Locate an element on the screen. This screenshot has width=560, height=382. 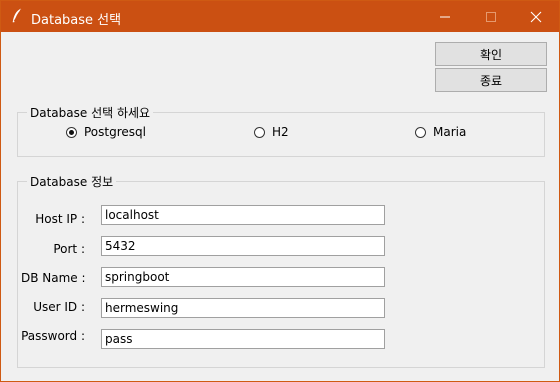
confirm-button: 확인 is located at coordinates (491, 54).